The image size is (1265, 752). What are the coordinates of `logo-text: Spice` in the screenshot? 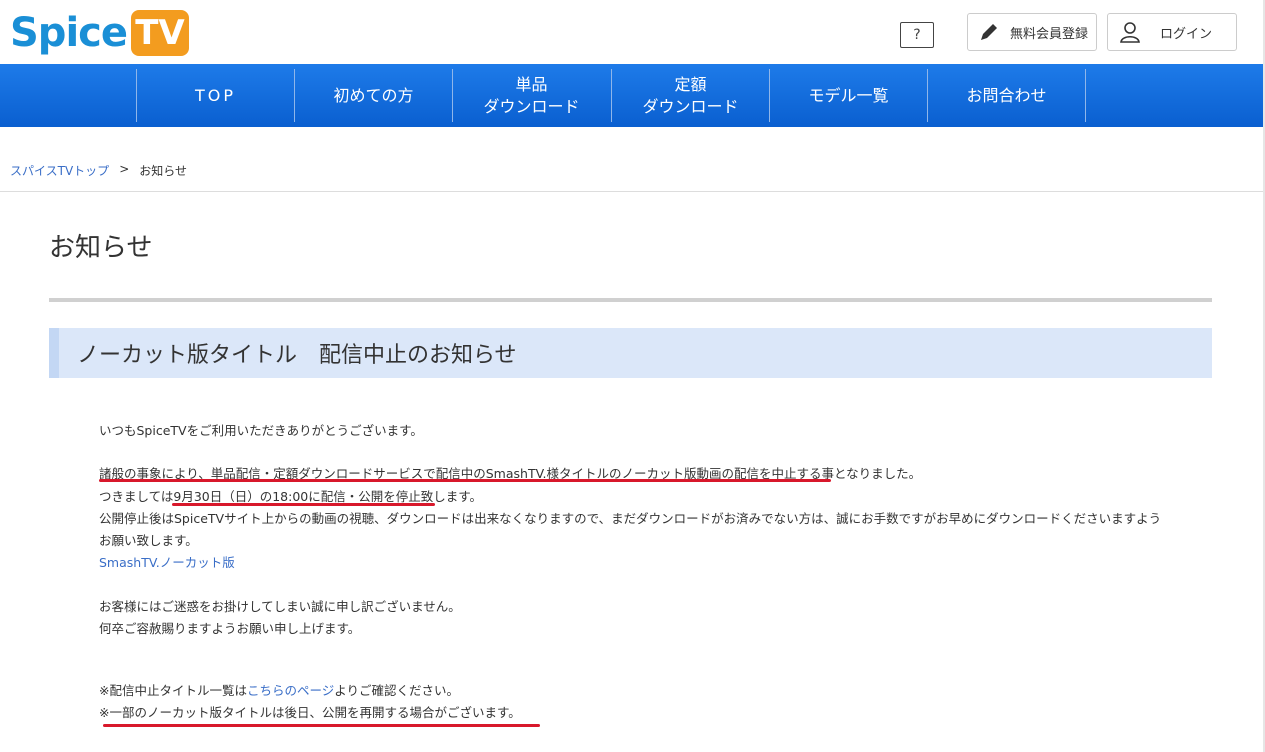 It's located at (69, 33).